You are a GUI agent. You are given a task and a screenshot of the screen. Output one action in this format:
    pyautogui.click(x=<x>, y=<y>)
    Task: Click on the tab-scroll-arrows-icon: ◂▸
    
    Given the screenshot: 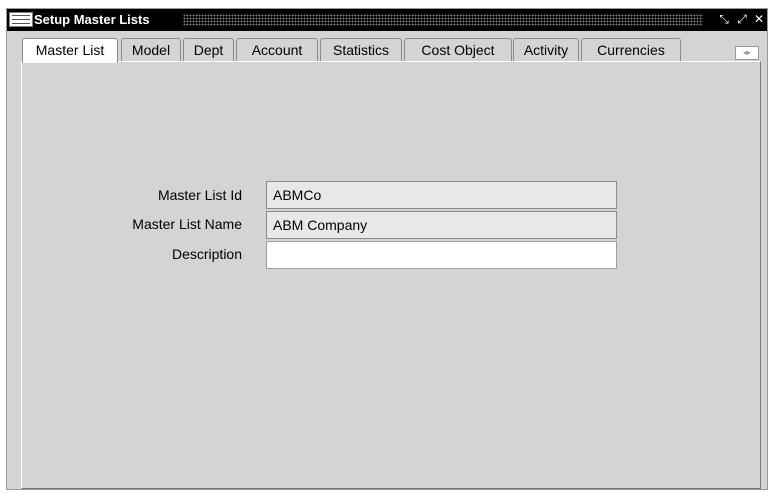 What is the action you would take?
    pyautogui.click(x=747, y=53)
    